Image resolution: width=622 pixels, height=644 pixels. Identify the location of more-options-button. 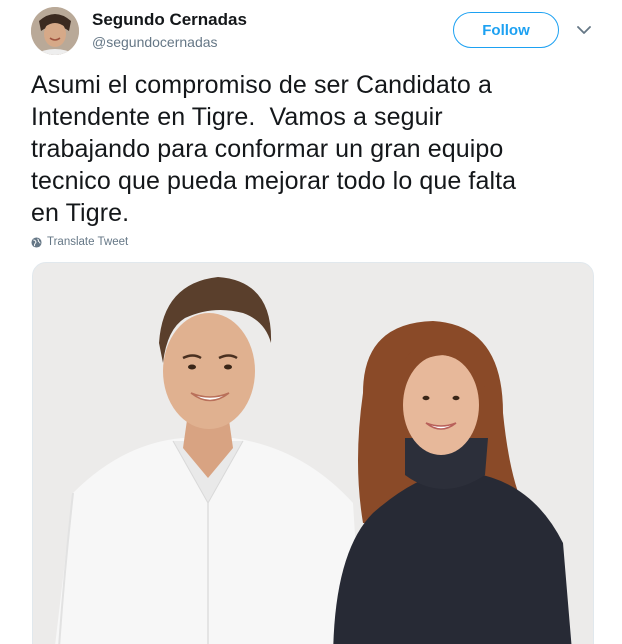
(584, 30).